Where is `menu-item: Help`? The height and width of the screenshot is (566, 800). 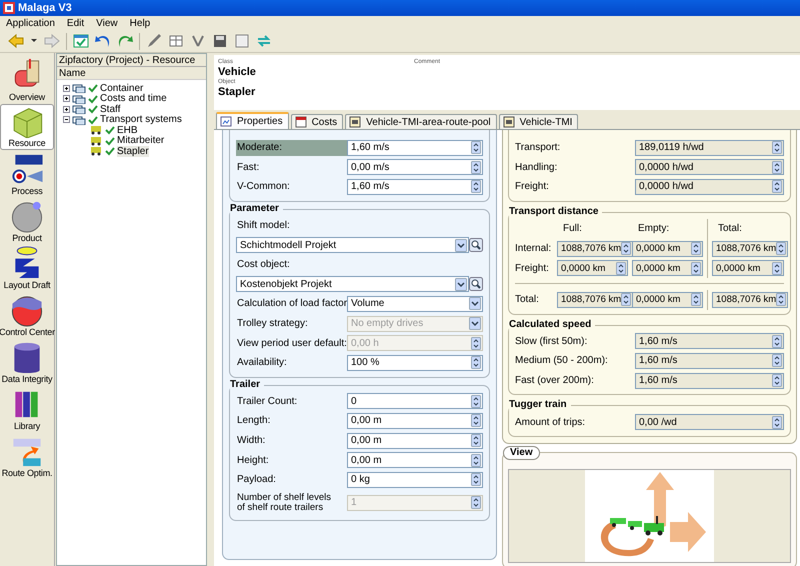
menu-item: Help is located at coordinates (140, 23).